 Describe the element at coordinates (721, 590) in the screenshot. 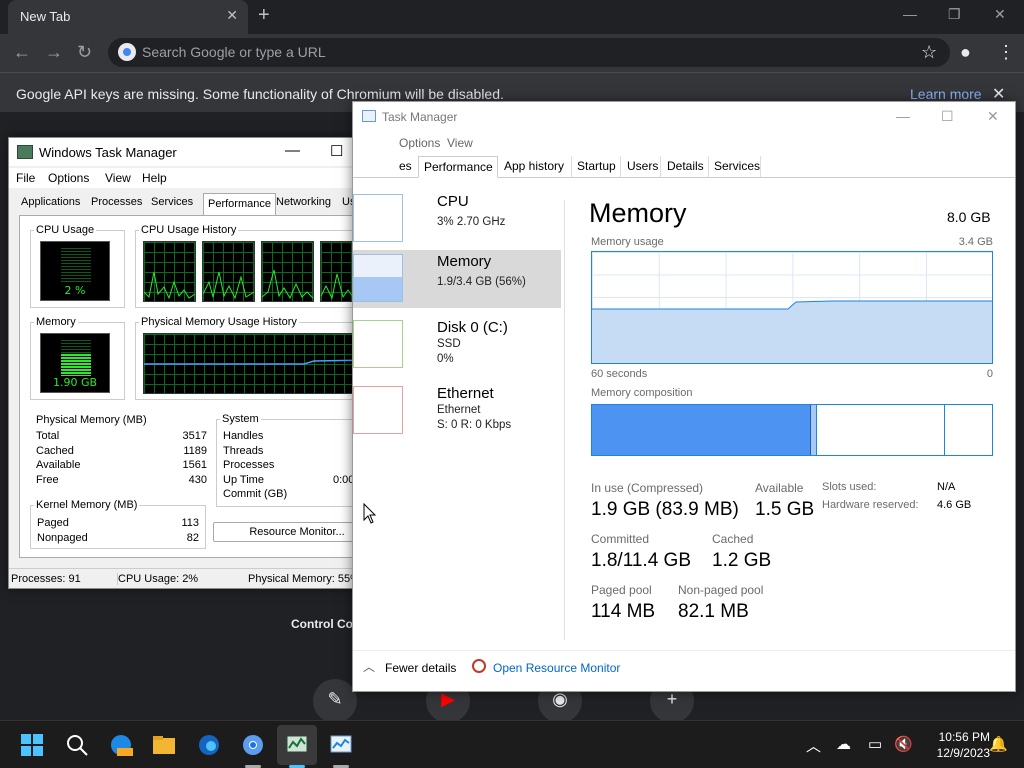

I see `non-paged-pool-label: Non-paged pool` at that location.